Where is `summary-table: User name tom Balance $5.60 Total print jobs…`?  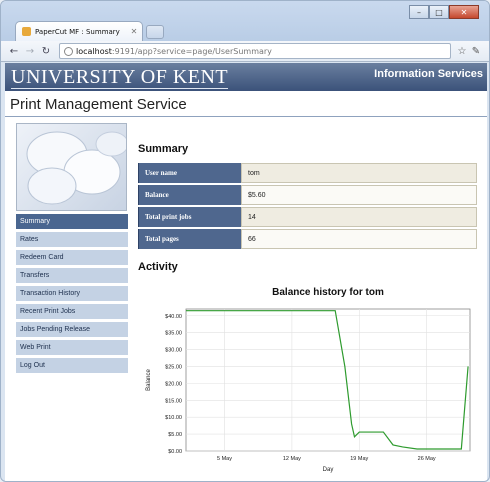
summary-table: User name tom Balance $5.60 Total print jobs… is located at coordinates (307, 206).